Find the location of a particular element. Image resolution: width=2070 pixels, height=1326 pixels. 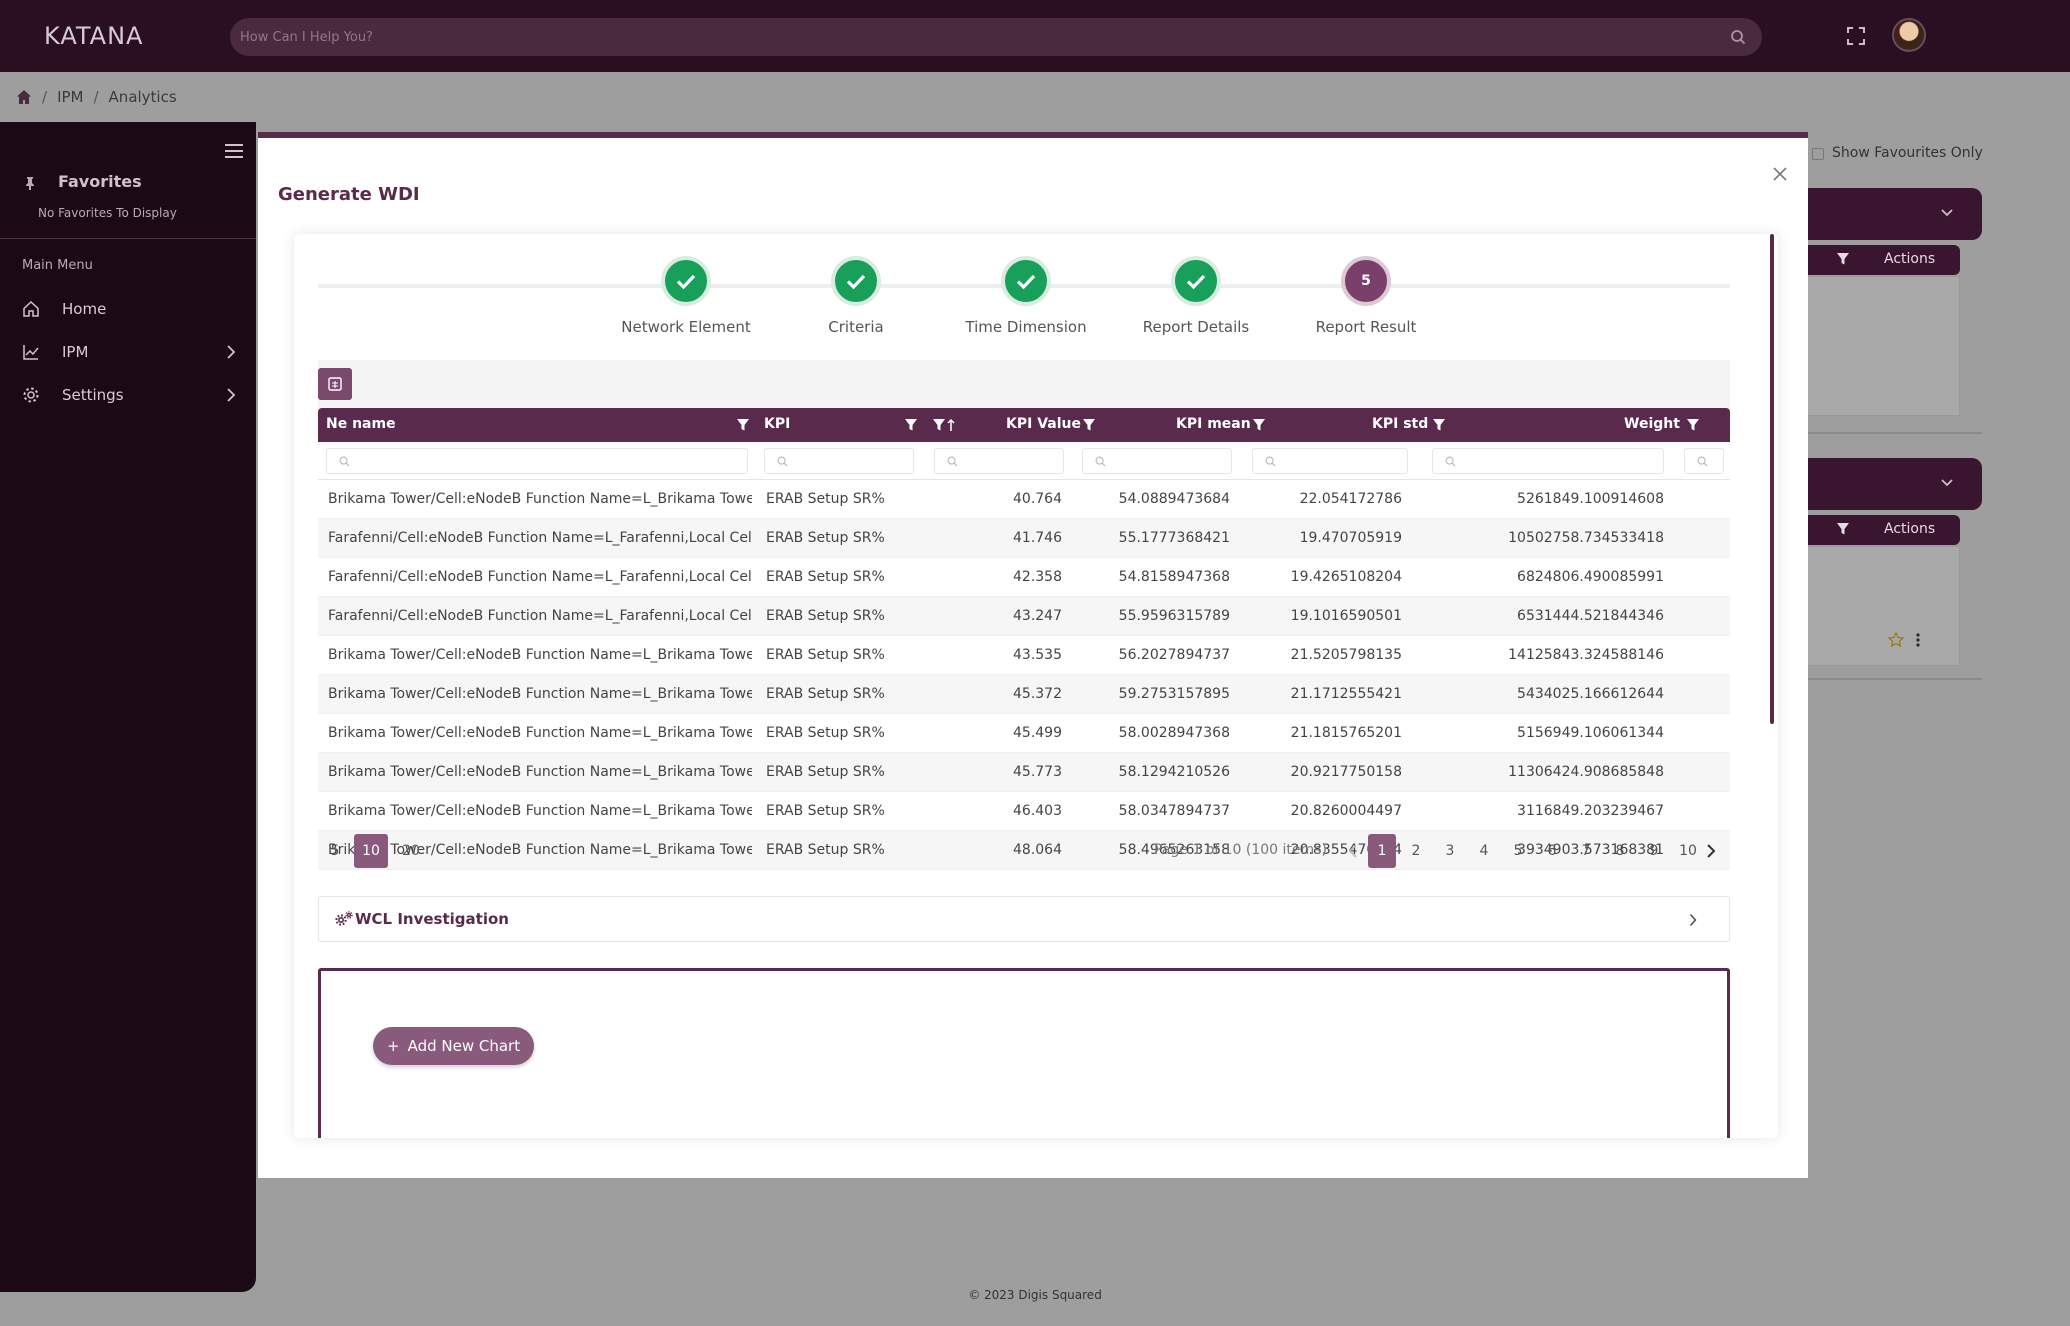

filter-input-weight is located at coordinates (1548, 461).